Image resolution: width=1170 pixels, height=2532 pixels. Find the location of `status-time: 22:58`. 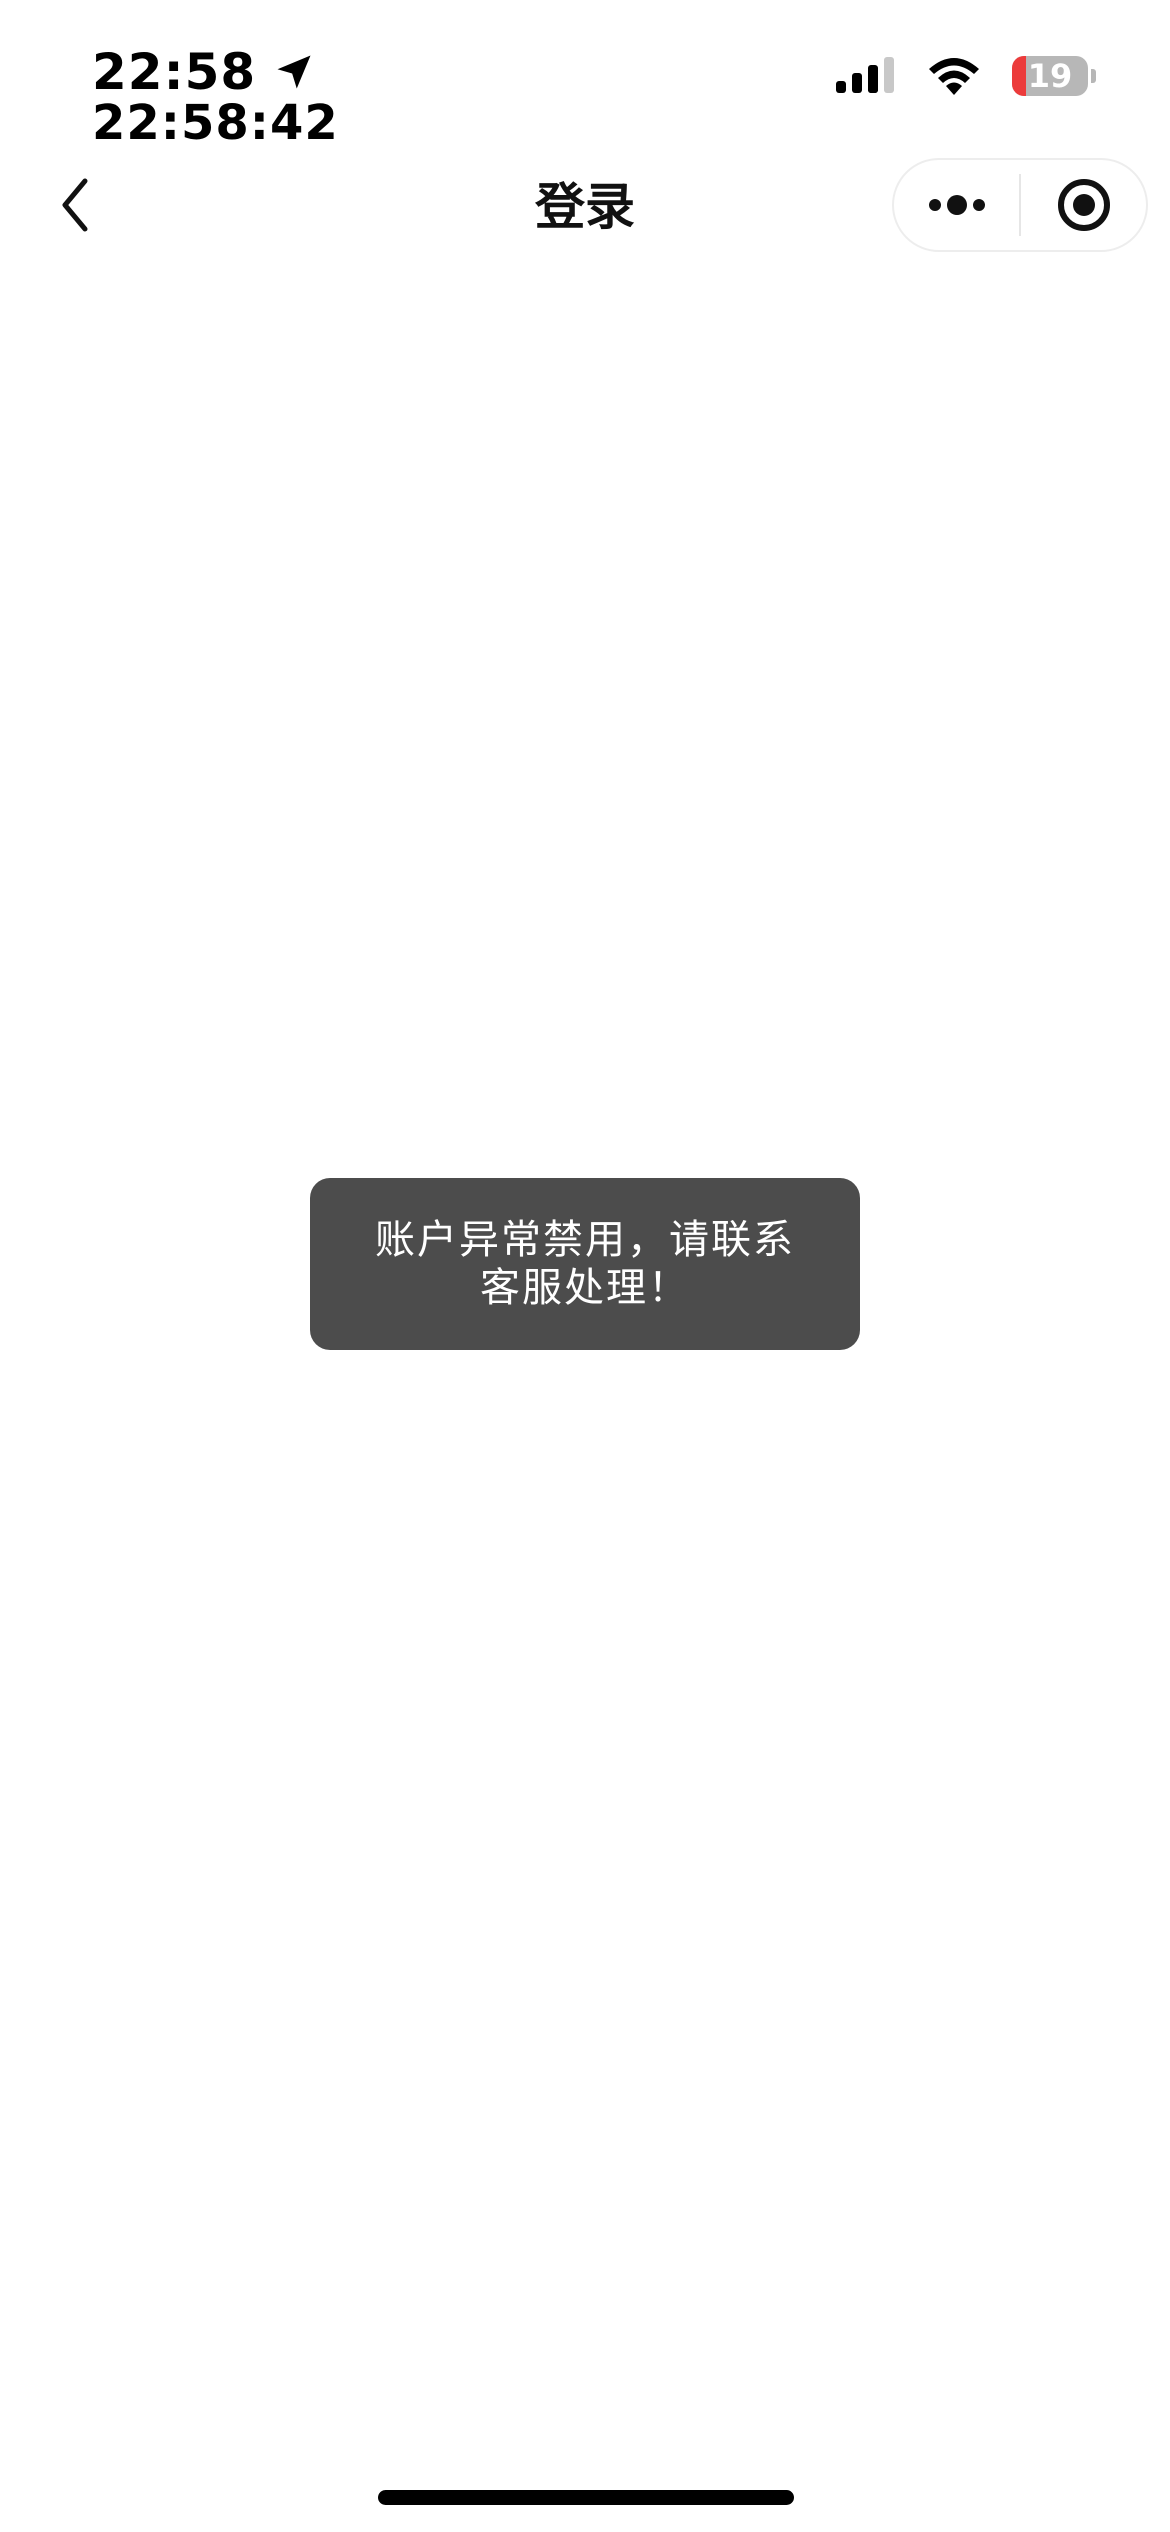

status-time: 22:58 is located at coordinates (204, 72).